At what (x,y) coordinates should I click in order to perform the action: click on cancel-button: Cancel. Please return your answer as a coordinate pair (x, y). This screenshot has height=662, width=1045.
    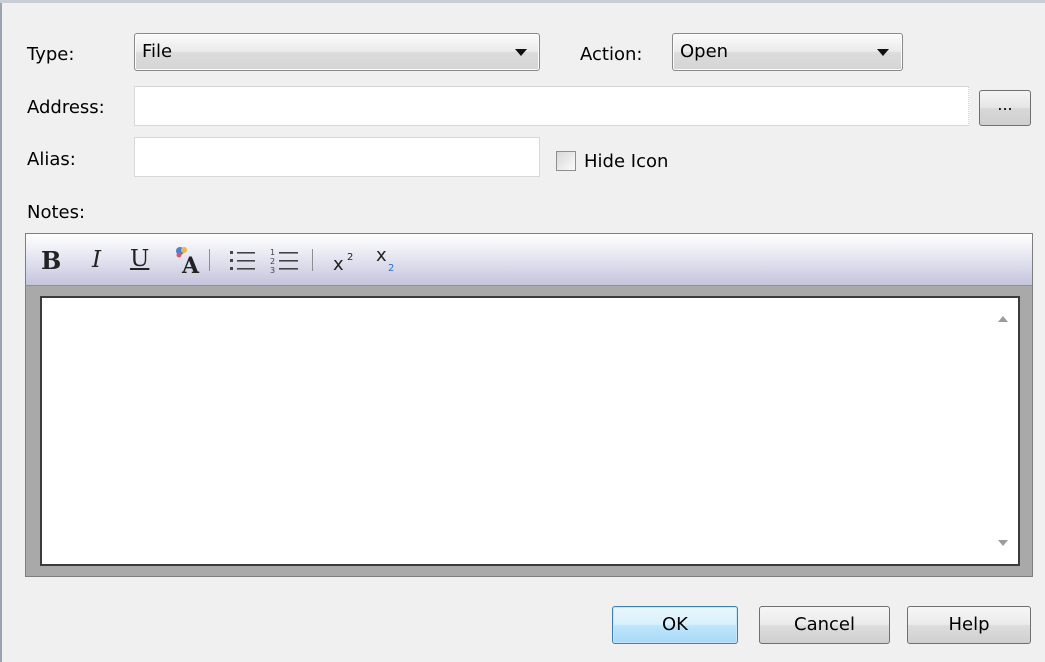
    Looking at the image, I should click on (824, 625).